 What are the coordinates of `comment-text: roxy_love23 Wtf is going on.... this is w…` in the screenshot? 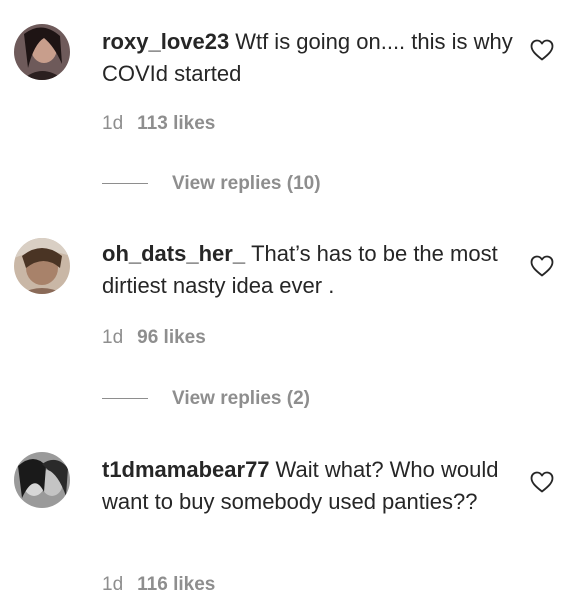 It's located at (308, 58).